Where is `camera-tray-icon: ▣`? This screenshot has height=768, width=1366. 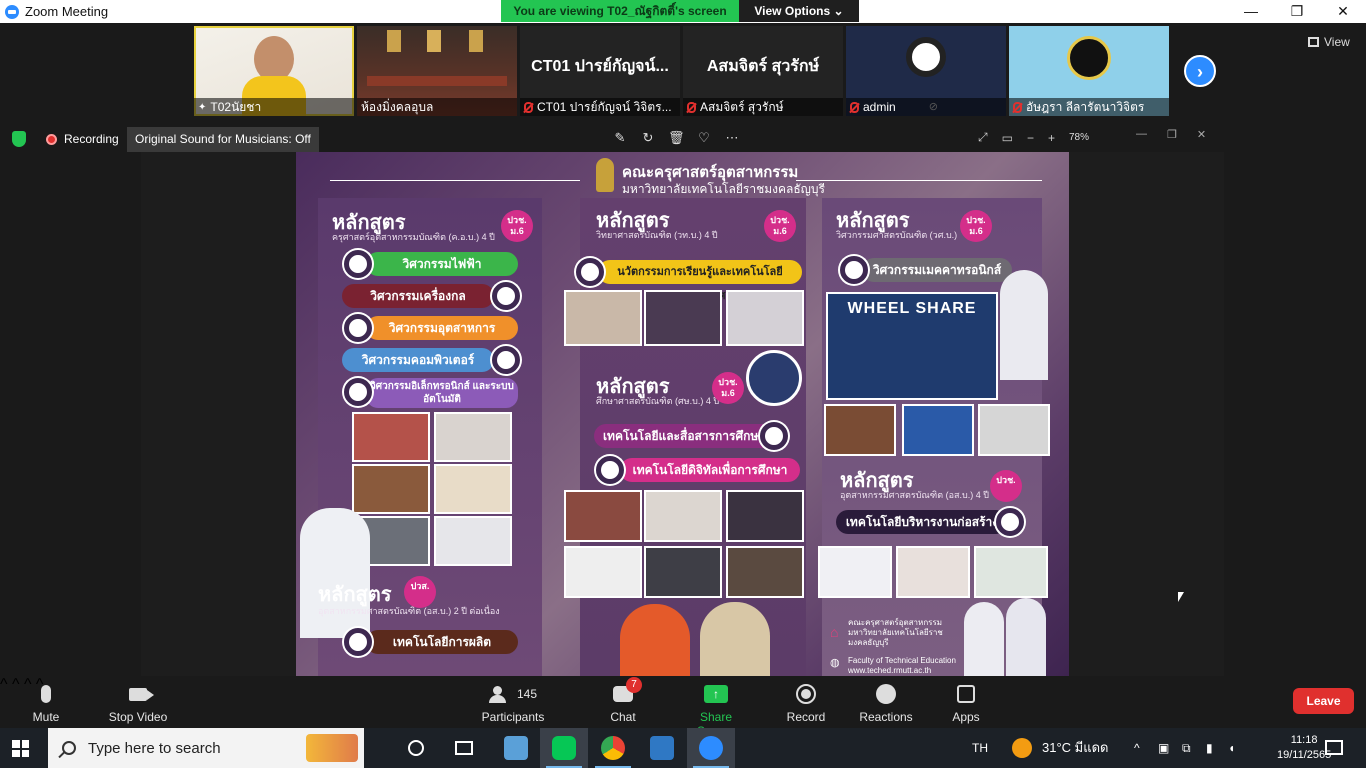
camera-tray-icon: ▣ is located at coordinates (1163, 748).